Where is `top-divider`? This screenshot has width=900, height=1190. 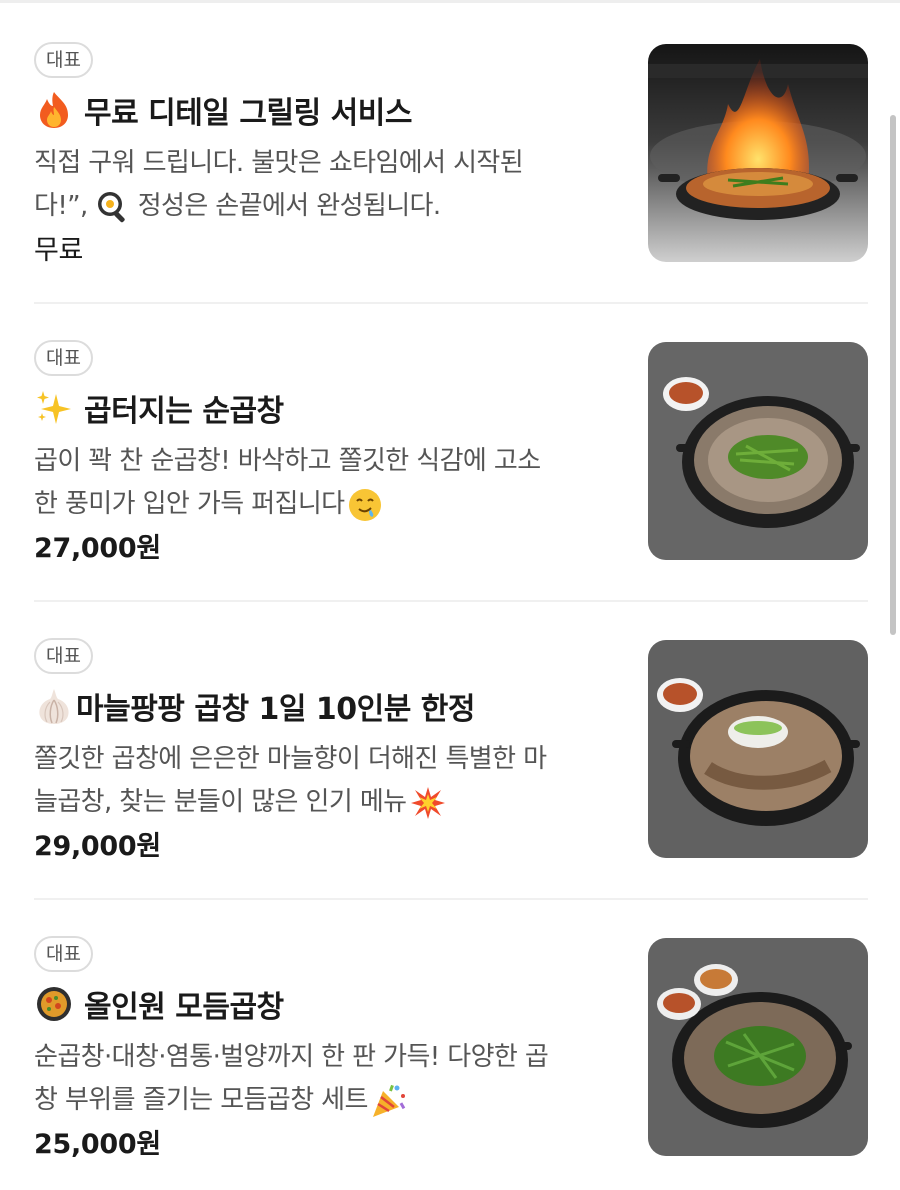
top-divider is located at coordinates (450, 1).